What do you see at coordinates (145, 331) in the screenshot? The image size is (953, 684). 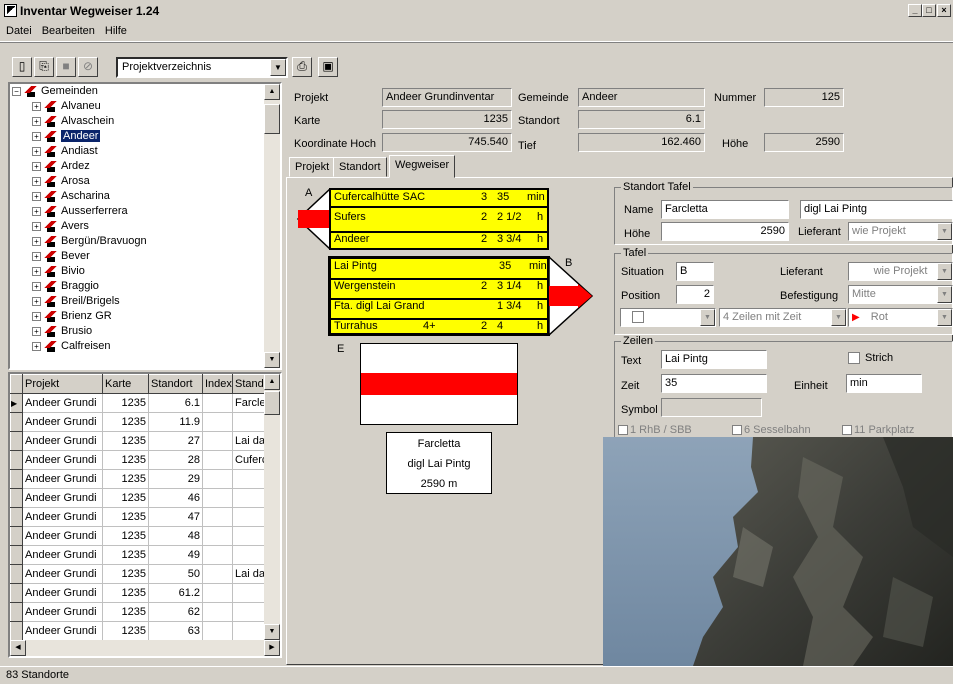 I see `tree-item: + Brusio` at bounding box center [145, 331].